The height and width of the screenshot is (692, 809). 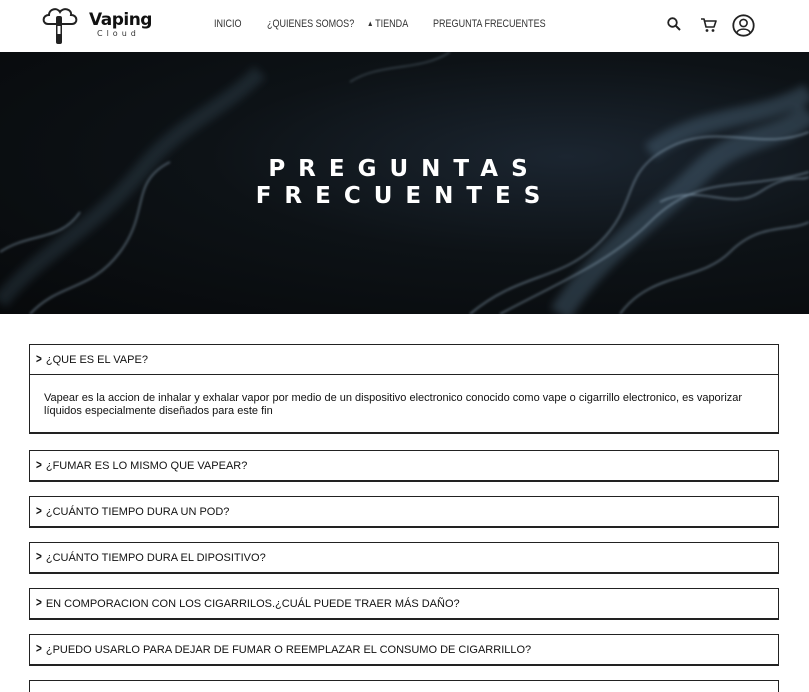 What do you see at coordinates (310, 24) in the screenshot?
I see `nav-quienes-somos: ¿QUIENES SOMOS?` at bounding box center [310, 24].